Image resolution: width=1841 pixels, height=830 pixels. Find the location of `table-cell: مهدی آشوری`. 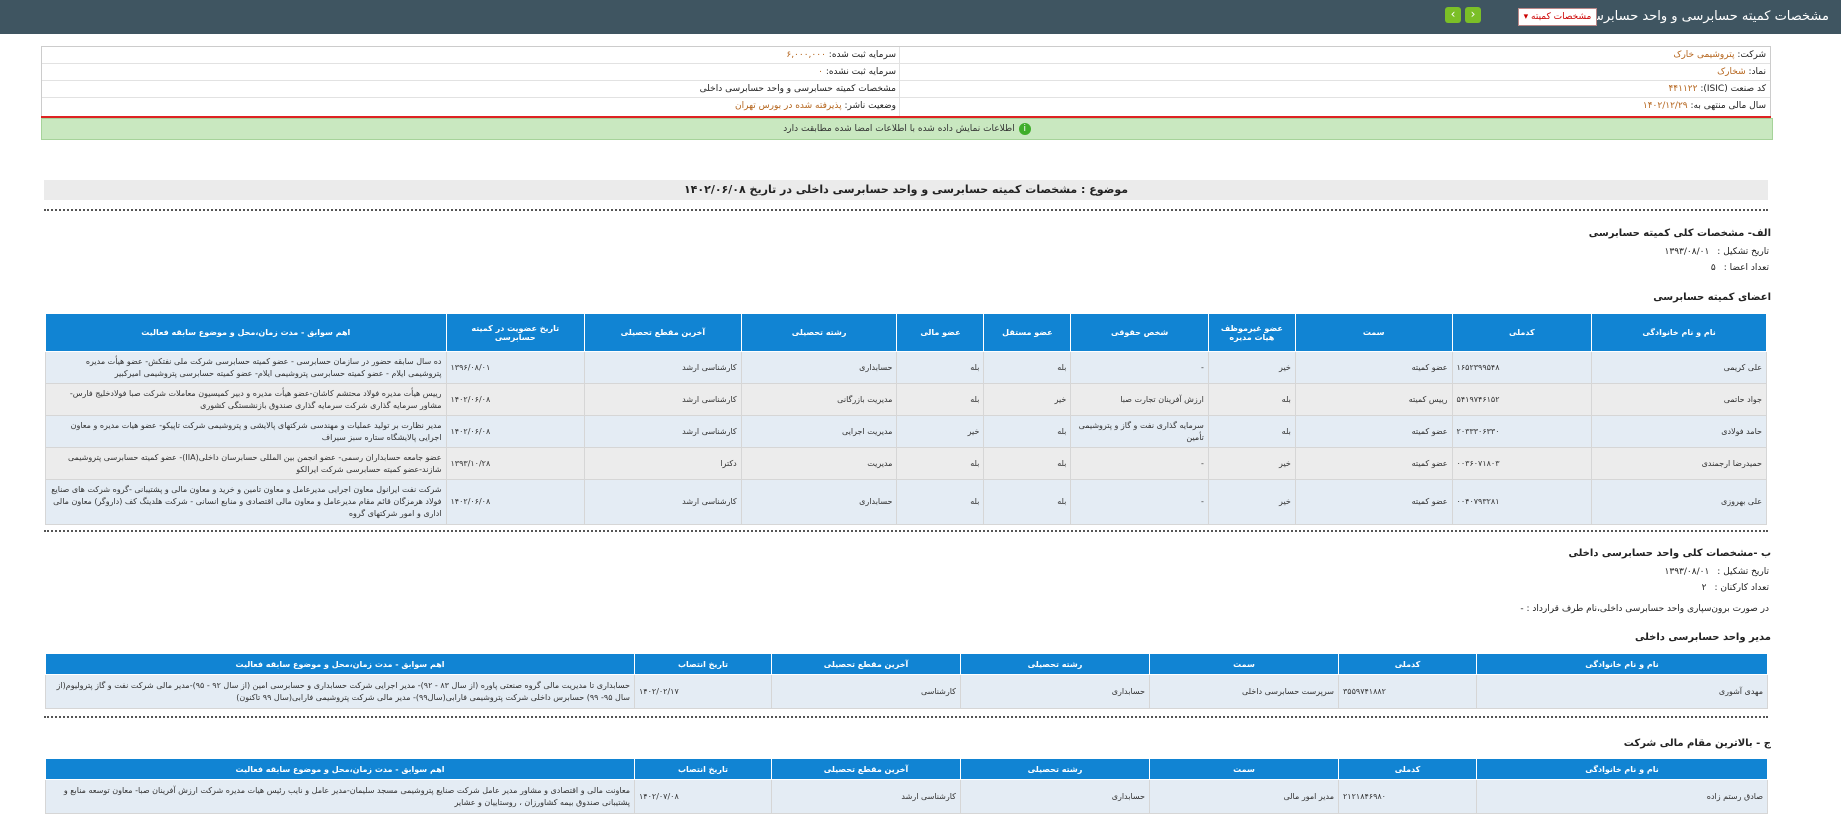

table-cell: مهدی آشوری is located at coordinates (1622, 691).